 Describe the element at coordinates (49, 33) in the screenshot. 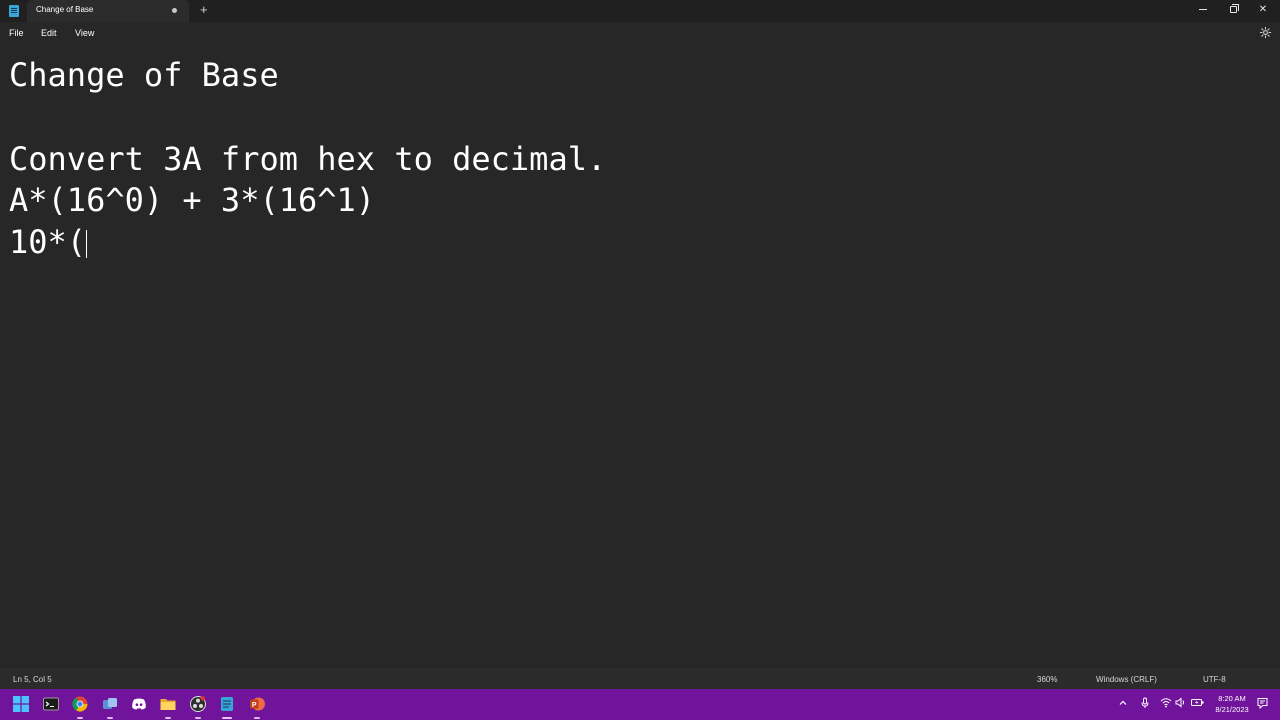

I see `menu-edit: Edit` at that location.